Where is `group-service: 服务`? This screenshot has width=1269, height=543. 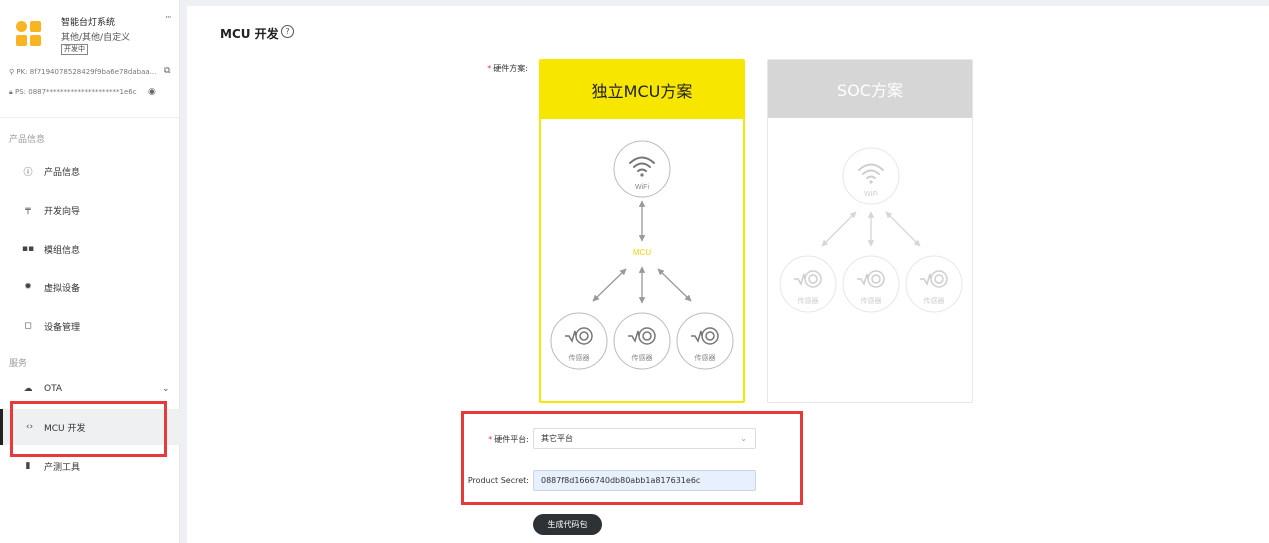 group-service: 服务 is located at coordinates (18, 364).